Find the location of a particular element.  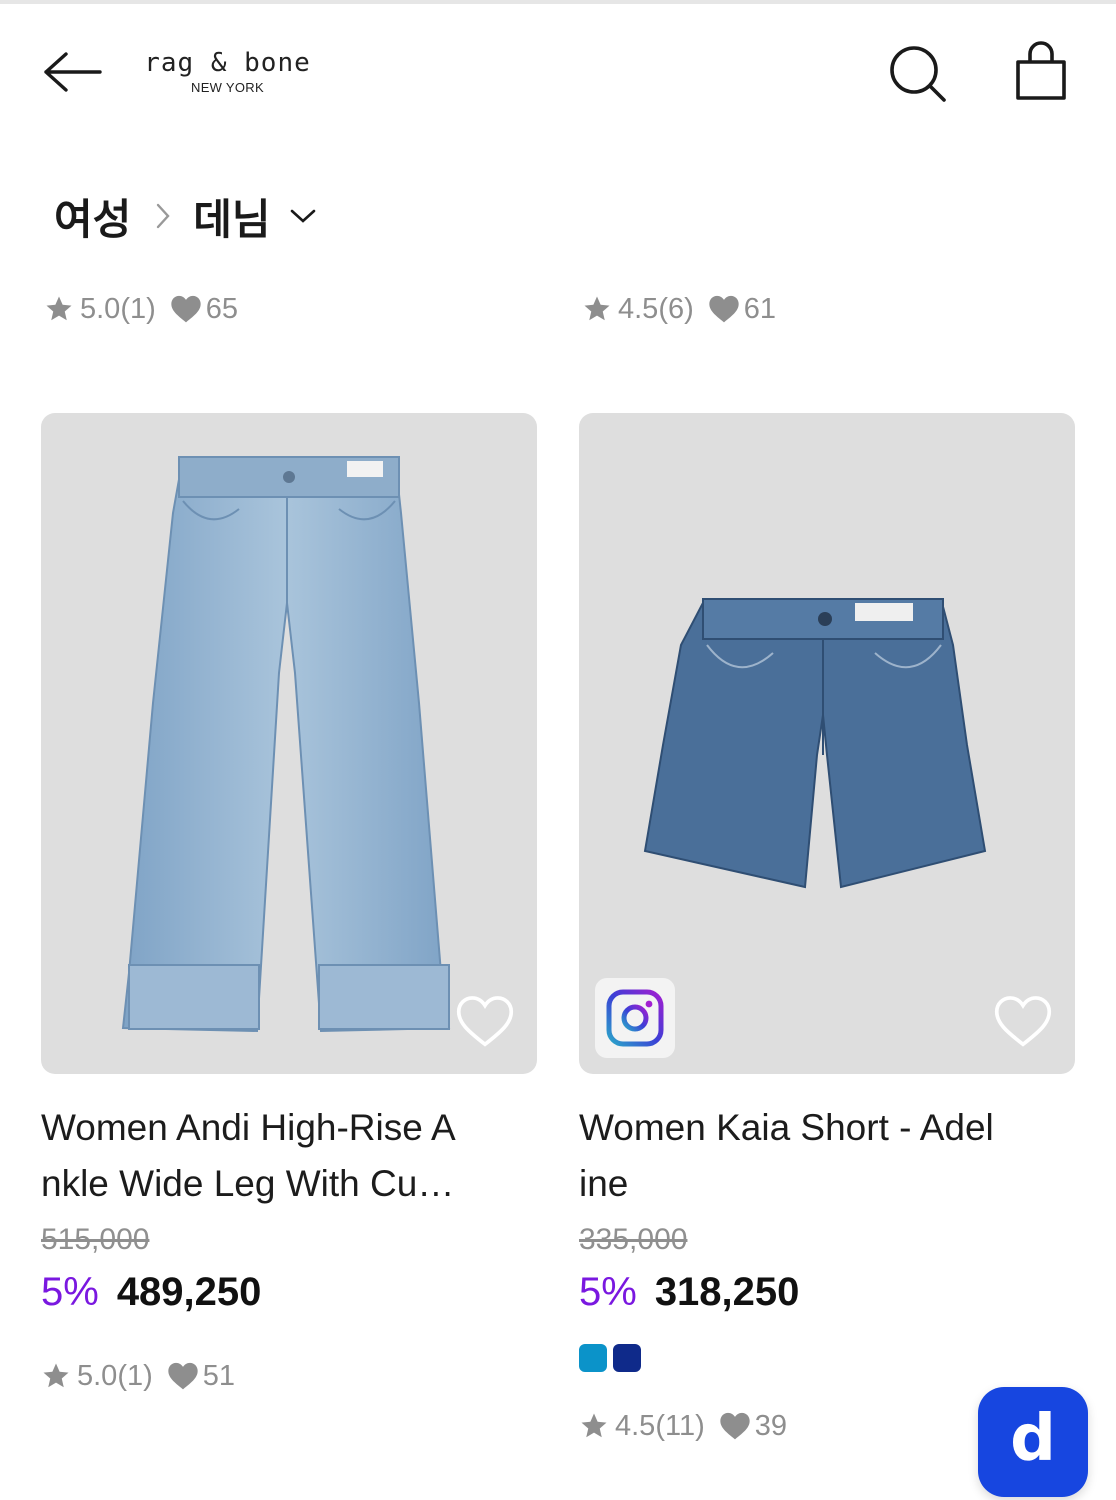

instagram-badge is located at coordinates (635, 1018).